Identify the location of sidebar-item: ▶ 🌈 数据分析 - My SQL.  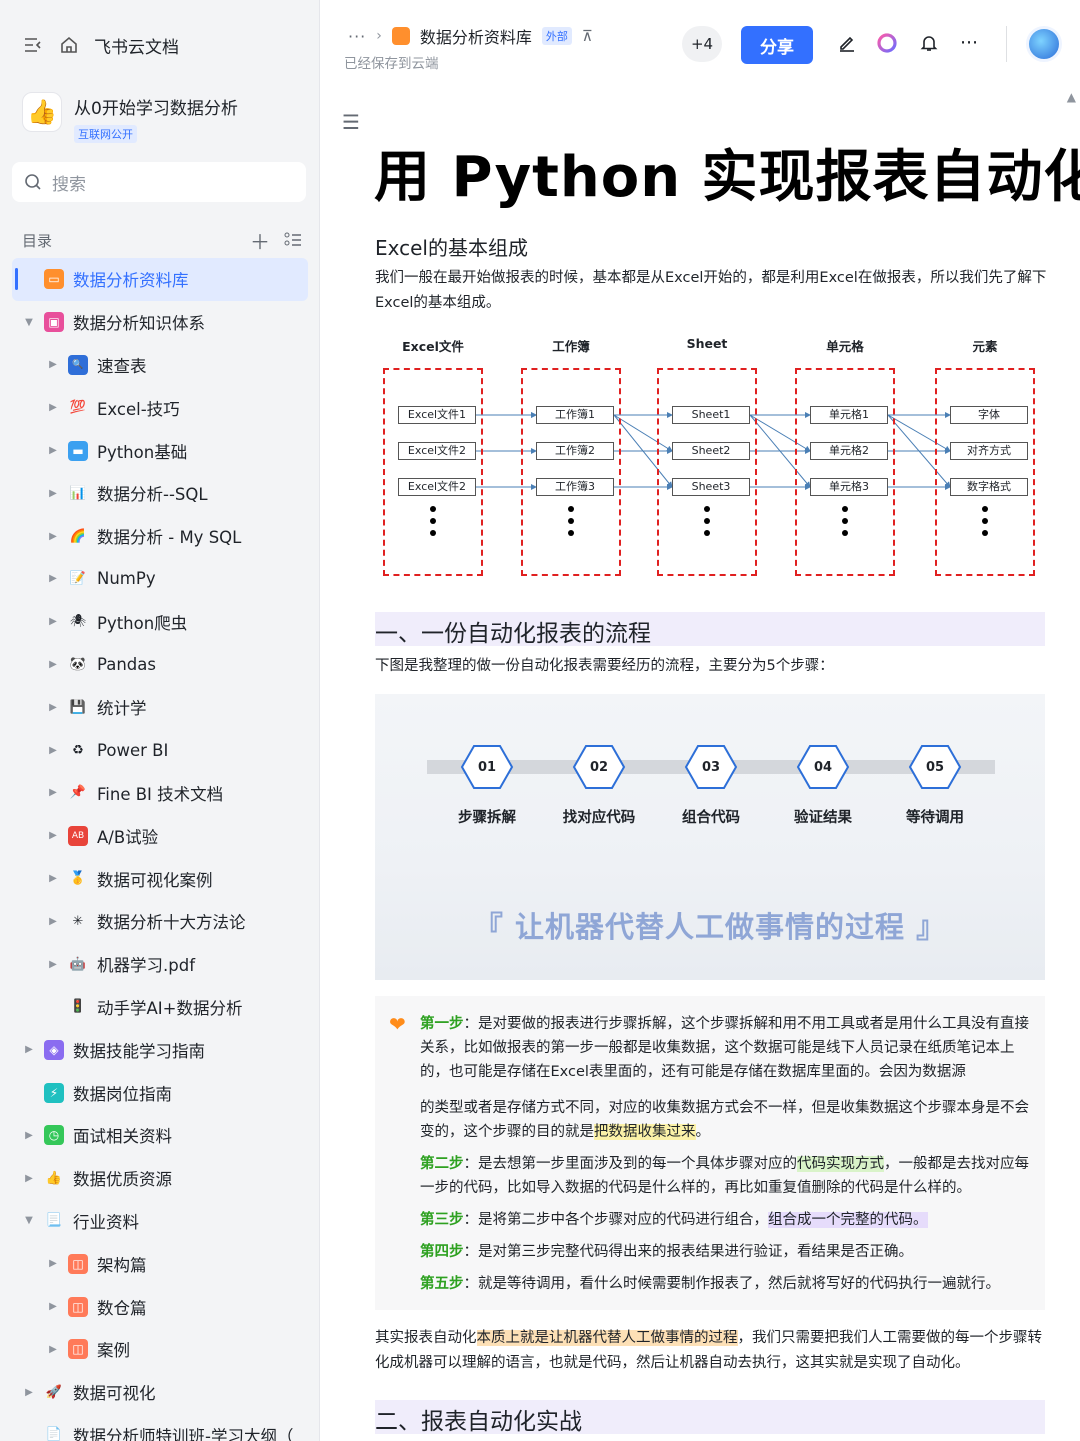
(160, 536).